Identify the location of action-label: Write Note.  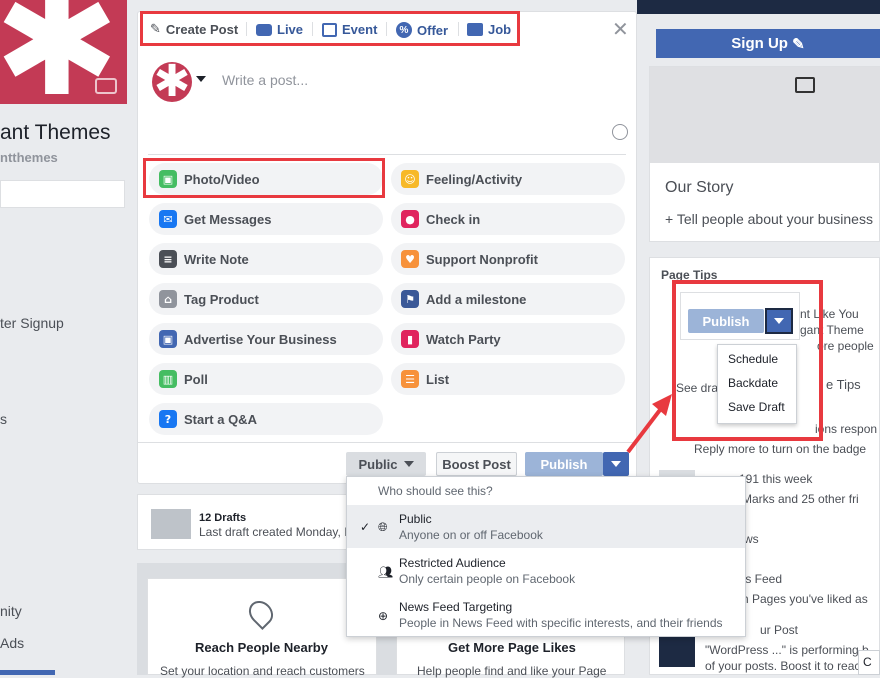
(216, 259).